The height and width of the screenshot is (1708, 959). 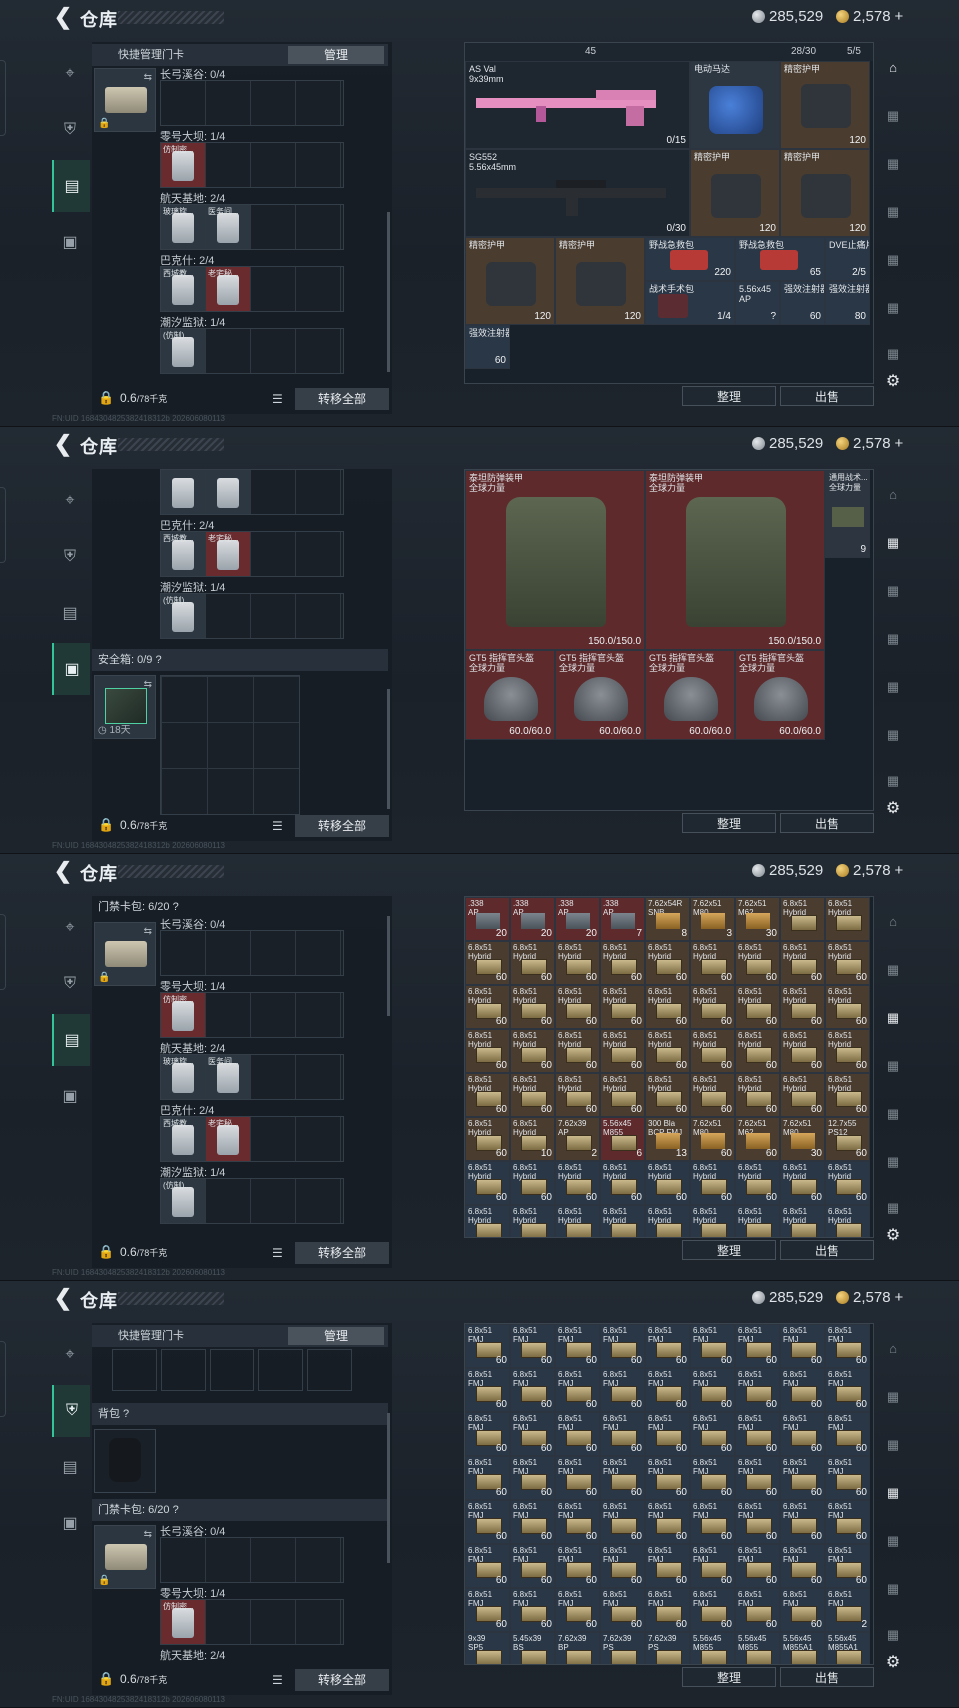 I want to click on stash-item: 5.56x45 M855A1, so click(x=847, y=1648).